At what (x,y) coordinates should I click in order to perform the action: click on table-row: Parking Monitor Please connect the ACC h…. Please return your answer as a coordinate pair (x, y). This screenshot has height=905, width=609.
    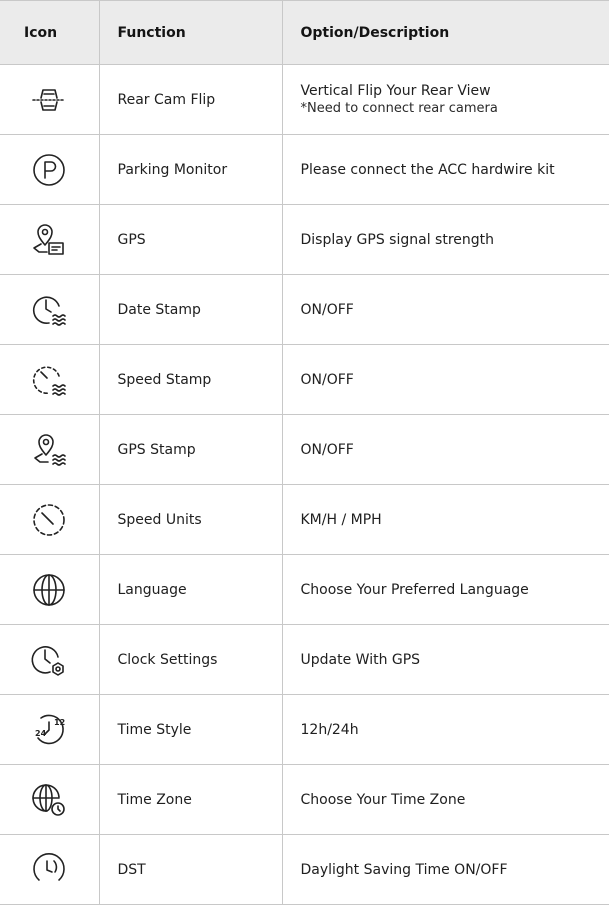
    Looking at the image, I should click on (304, 169).